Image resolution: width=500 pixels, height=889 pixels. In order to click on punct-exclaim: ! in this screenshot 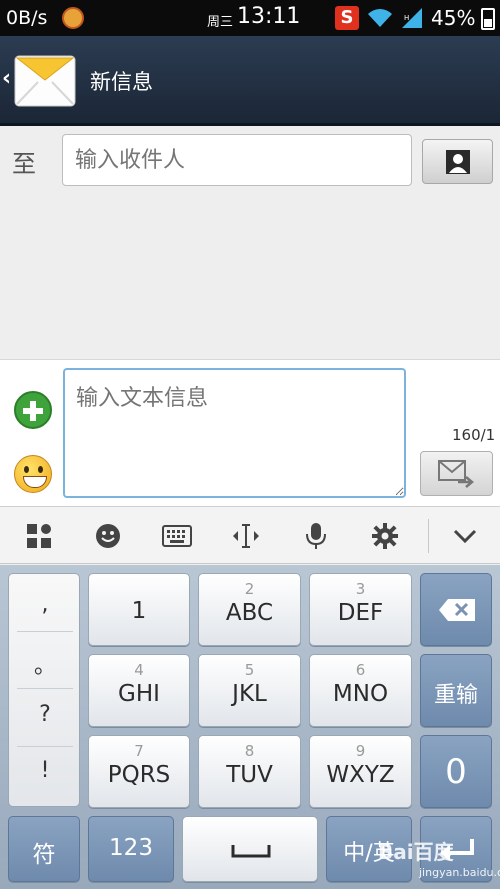, I will do `click(45, 770)`.